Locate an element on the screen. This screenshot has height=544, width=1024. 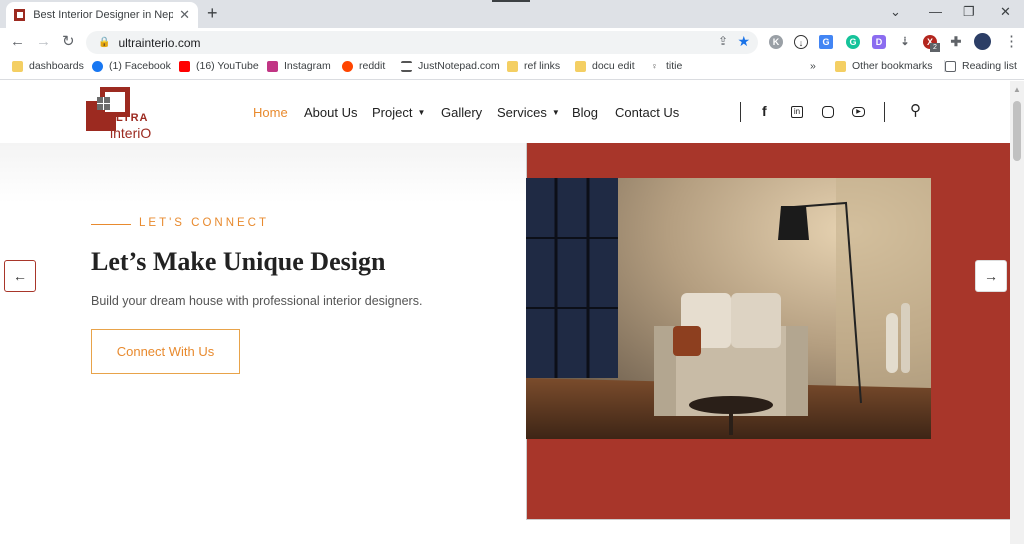
notepad-icon is located at coordinates (406, 66).